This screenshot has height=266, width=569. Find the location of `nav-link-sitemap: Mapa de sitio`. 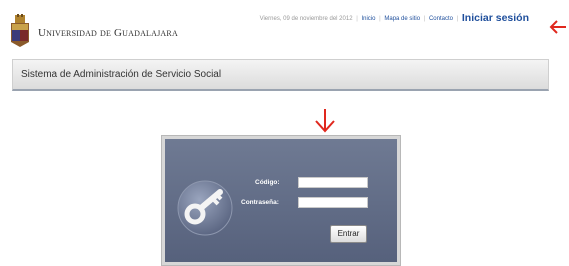

nav-link-sitemap: Mapa de sitio is located at coordinates (402, 19).